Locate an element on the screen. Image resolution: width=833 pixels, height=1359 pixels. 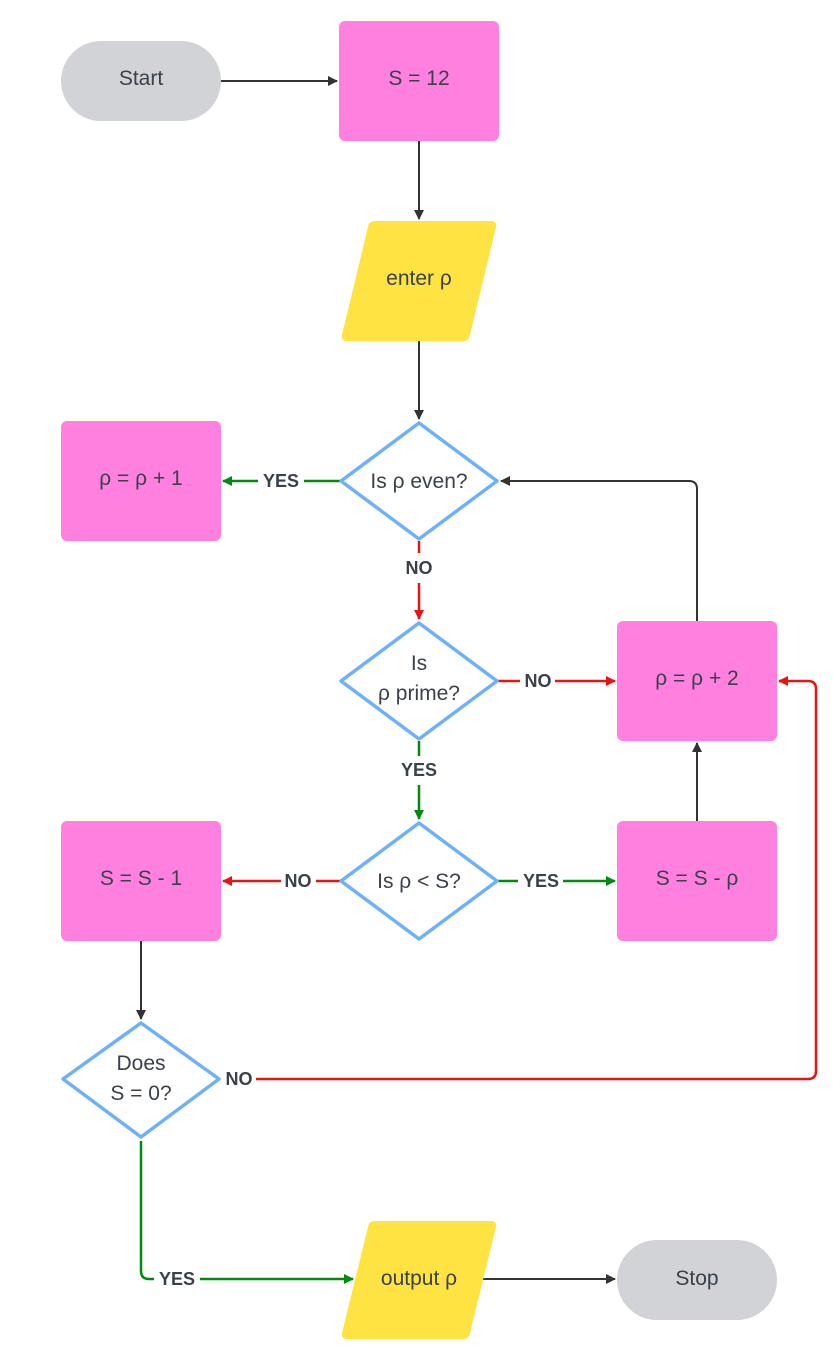
node-start-label: Start is located at coordinates (141, 78).